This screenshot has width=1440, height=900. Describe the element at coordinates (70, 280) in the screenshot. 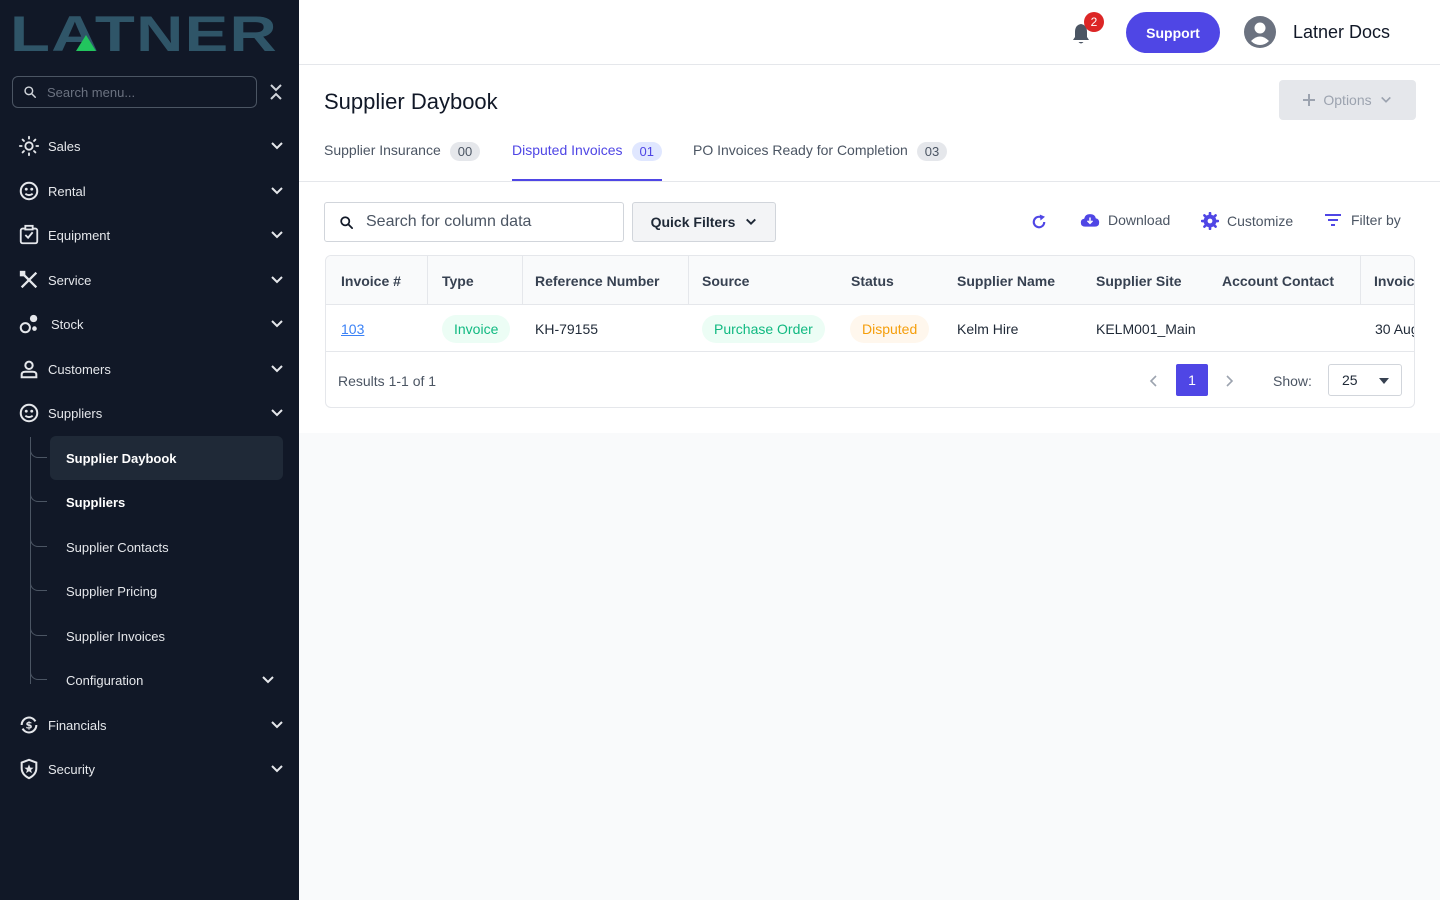

I see `sidebar-item-label: Service` at that location.